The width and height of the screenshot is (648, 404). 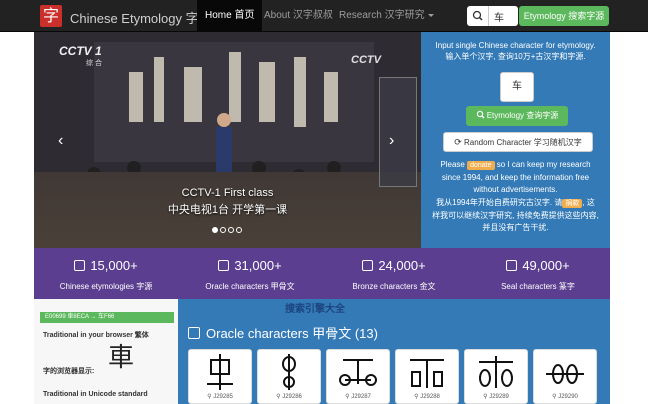 What do you see at coordinates (60, 141) in the screenshot?
I see `carousel-prev-arrow: ‹` at bounding box center [60, 141].